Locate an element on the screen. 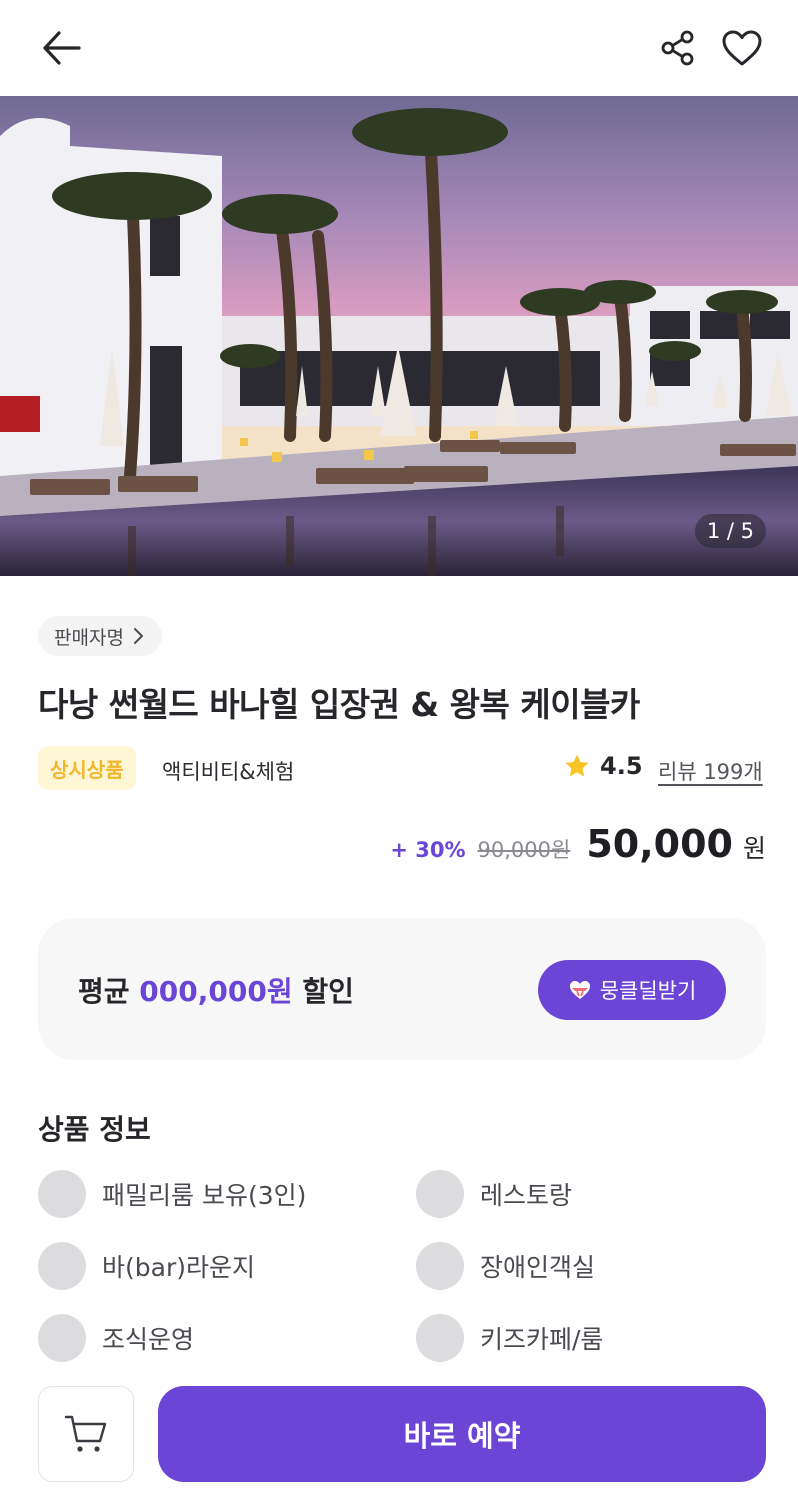  share-icon is located at coordinates (677, 48).